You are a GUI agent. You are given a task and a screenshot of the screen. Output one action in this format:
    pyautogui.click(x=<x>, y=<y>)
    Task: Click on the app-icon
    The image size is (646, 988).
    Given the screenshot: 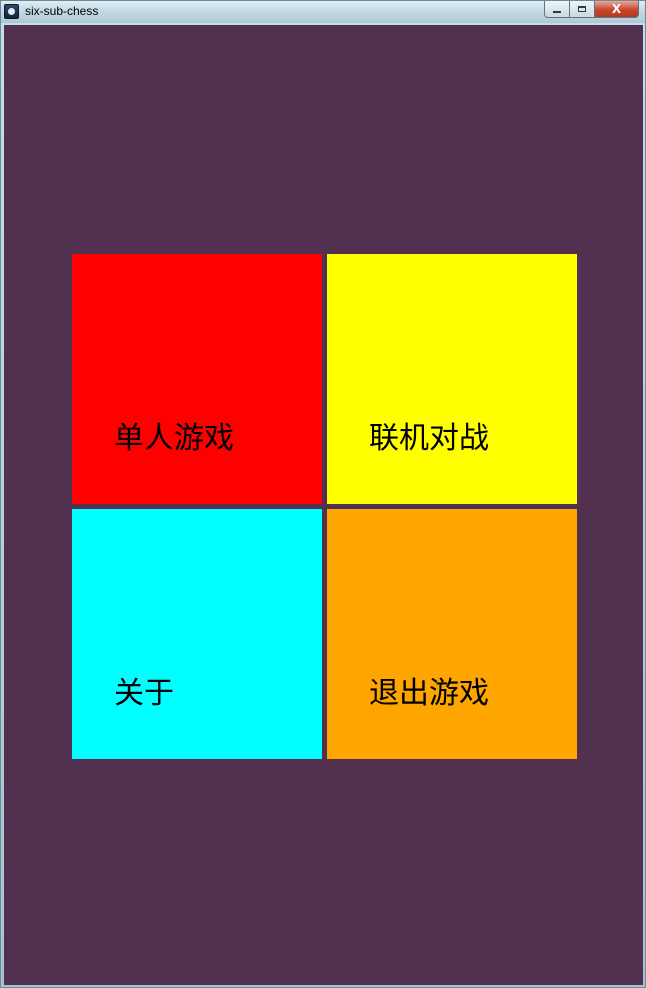 What is the action you would take?
    pyautogui.click(x=11, y=11)
    